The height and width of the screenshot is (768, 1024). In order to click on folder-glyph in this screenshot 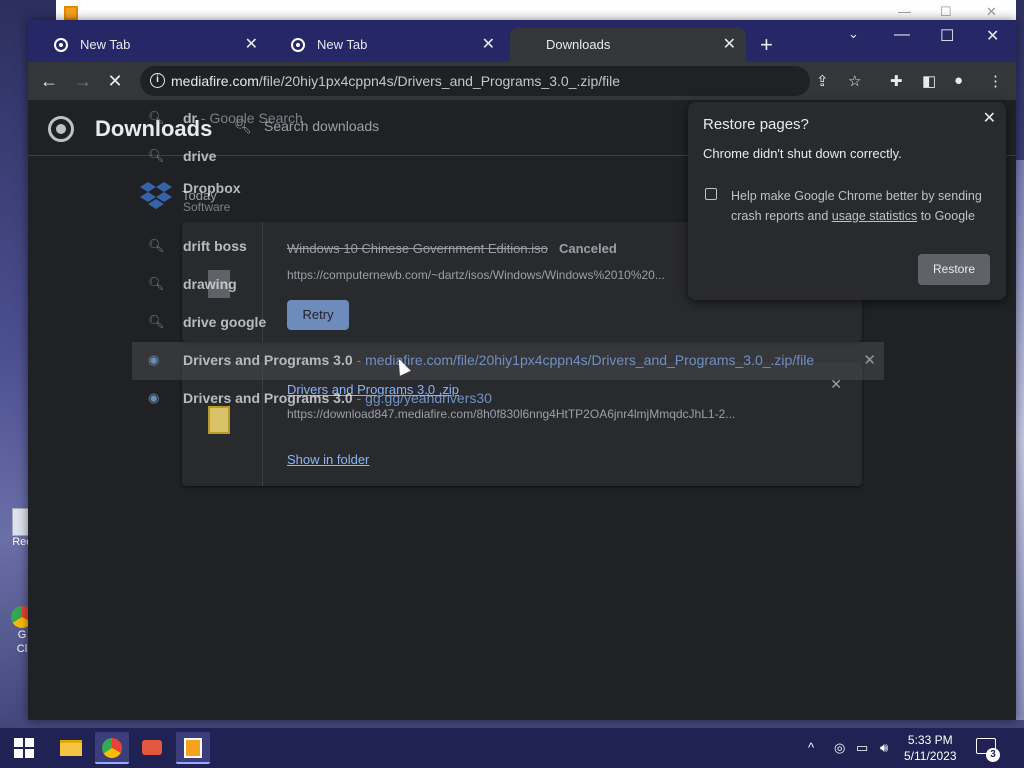, I will do `click(71, 748)`.